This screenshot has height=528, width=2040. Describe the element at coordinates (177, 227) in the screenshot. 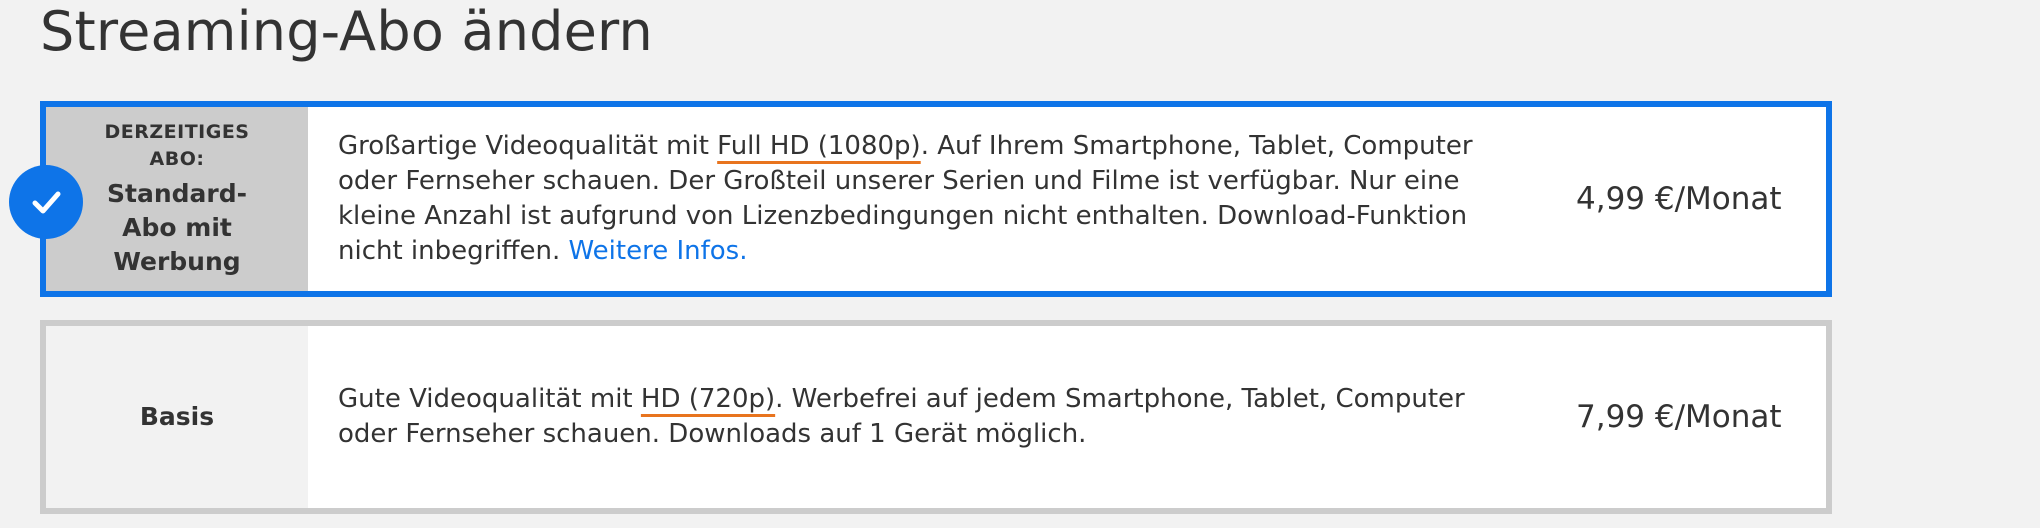

I see `plan-name: Standard-Abo mit Werbung` at that location.